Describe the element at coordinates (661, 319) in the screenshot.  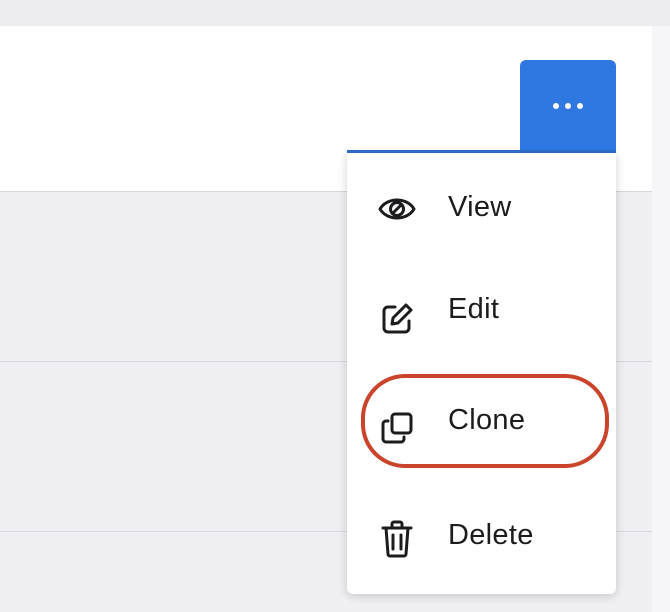
I see `scroll-area-edge` at that location.